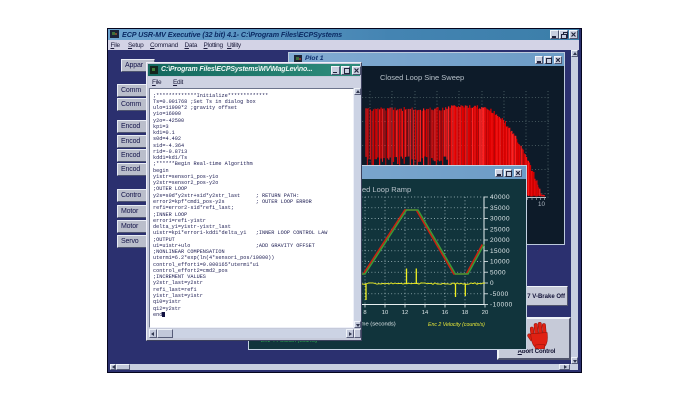  Describe the element at coordinates (500, 219) in the screenshot. I see `svg-text: 30000` at that location.